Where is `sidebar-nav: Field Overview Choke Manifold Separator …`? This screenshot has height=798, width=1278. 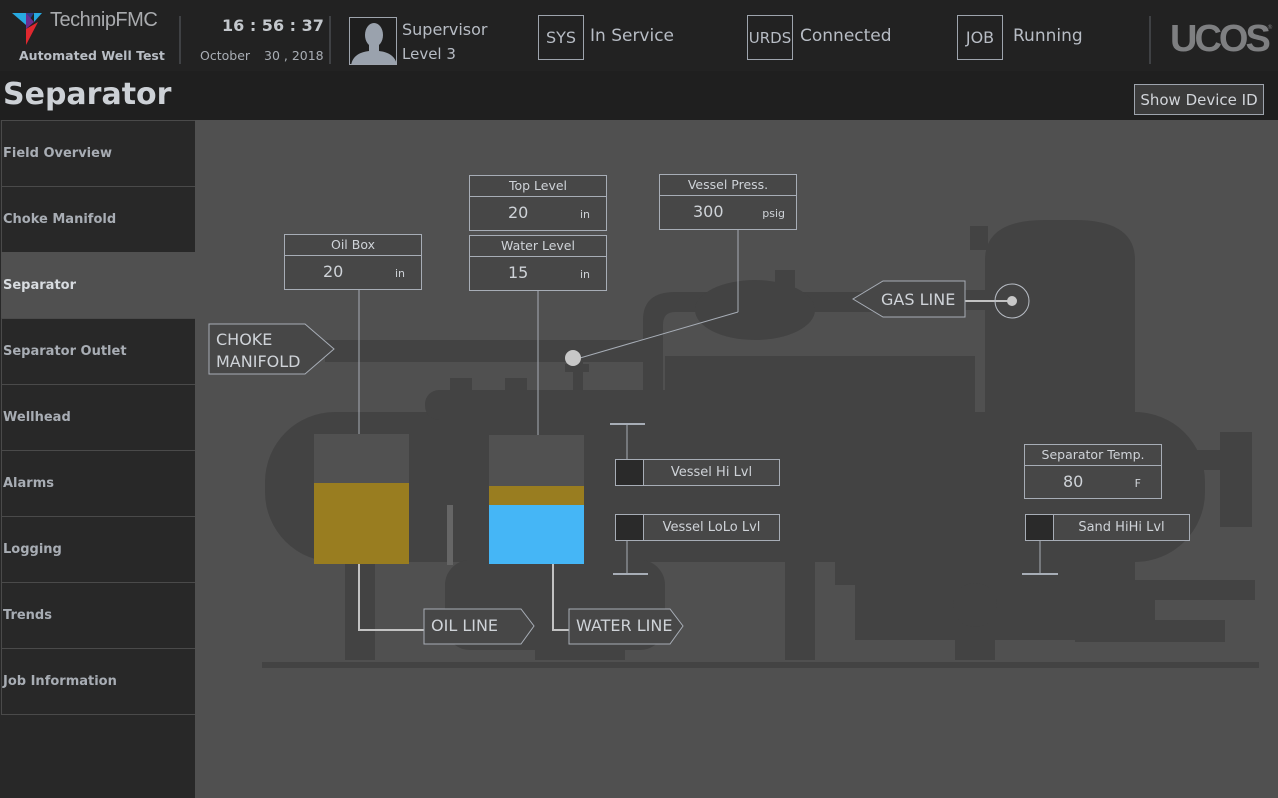 sidebar-nav: Field Overview Choke Manifold Separator … is located at coordinates (97, 459).